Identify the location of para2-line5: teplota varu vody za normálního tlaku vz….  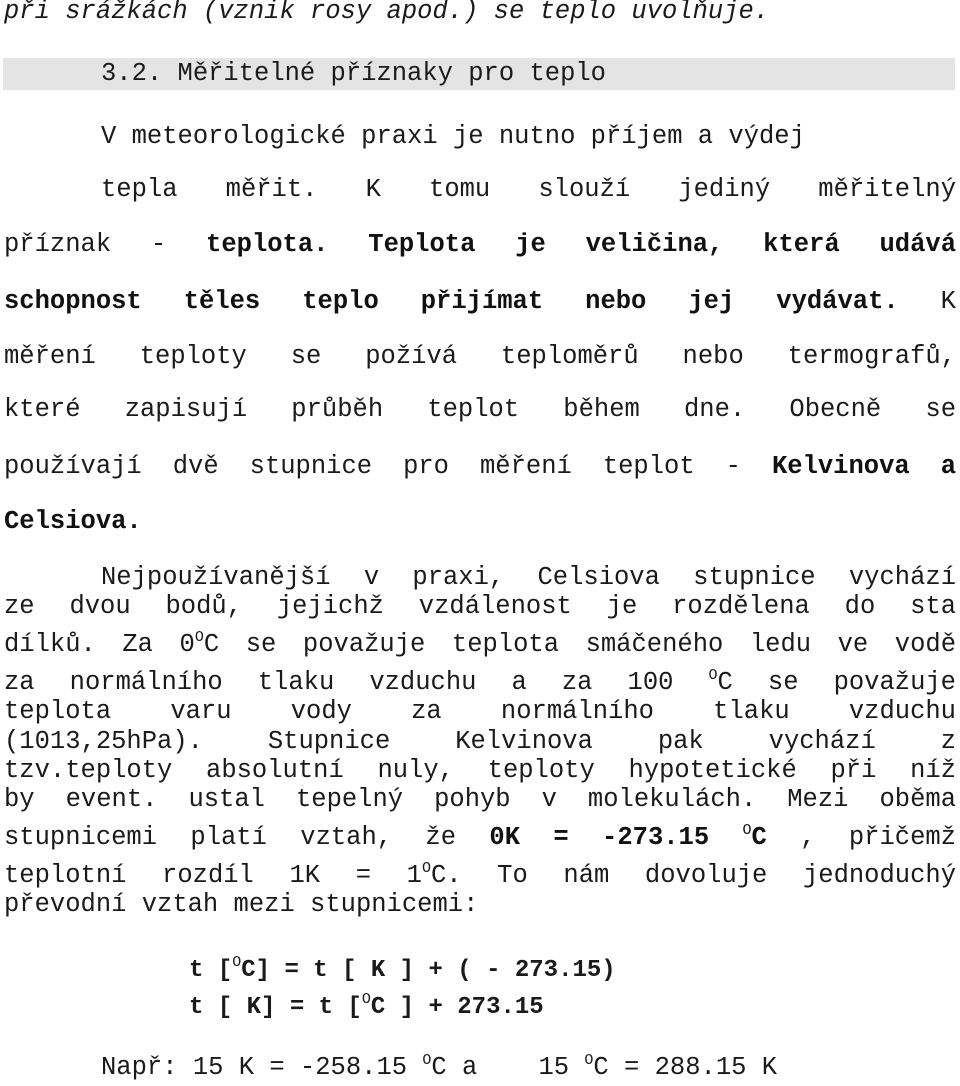
(480, 711).